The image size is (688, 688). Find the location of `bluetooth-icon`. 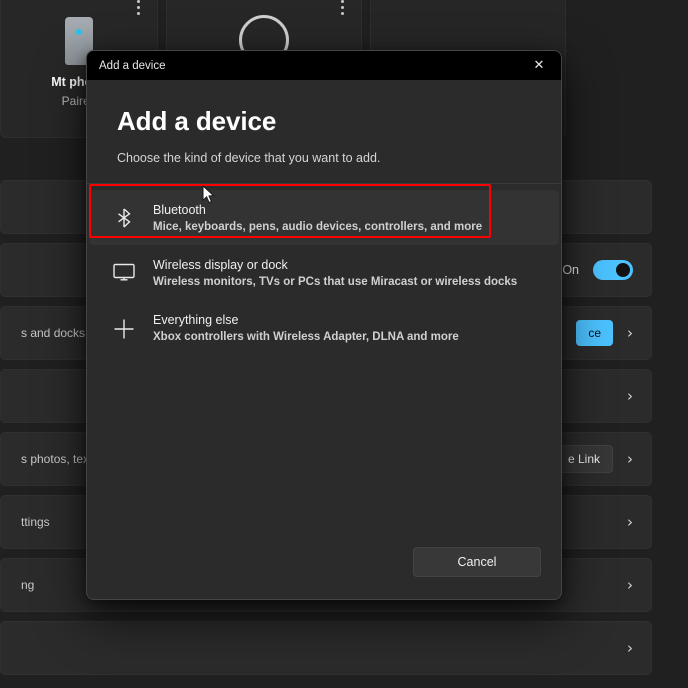

bluetooth-icon is located at coordinates (124, 215).